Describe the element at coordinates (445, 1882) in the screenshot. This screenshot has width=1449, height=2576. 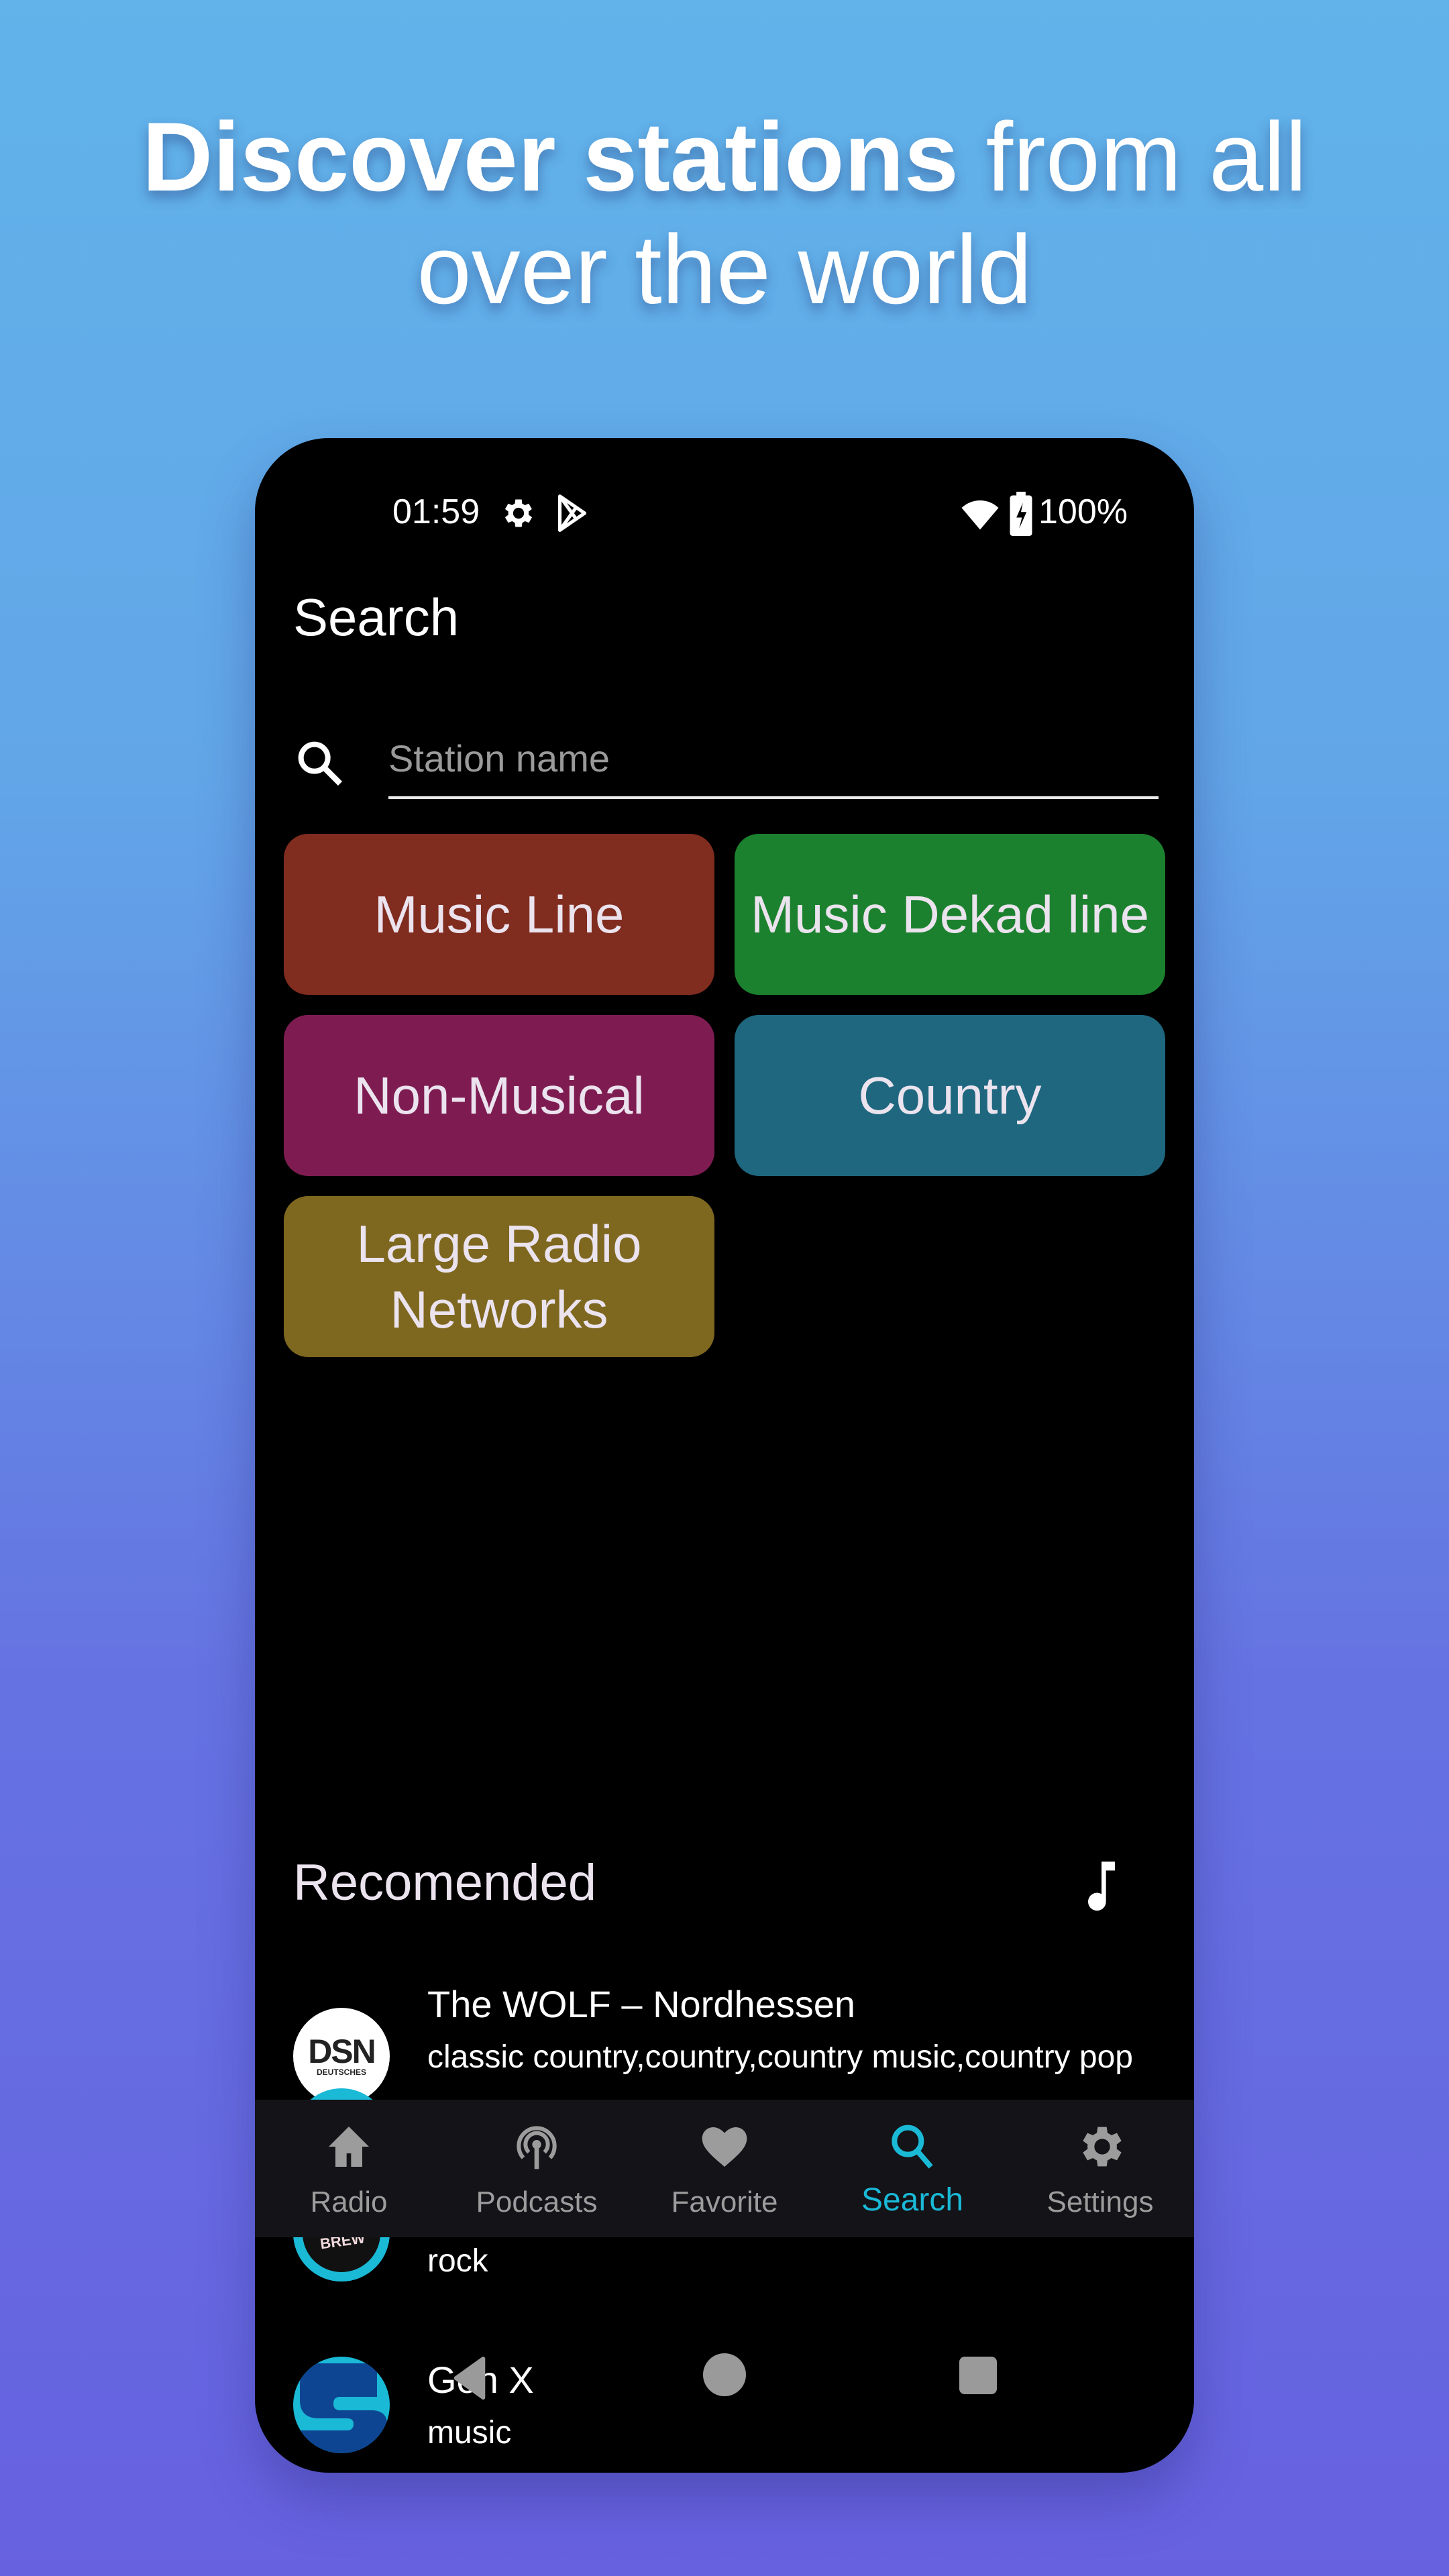
I see `recommended-heading: Recomended` at that location.